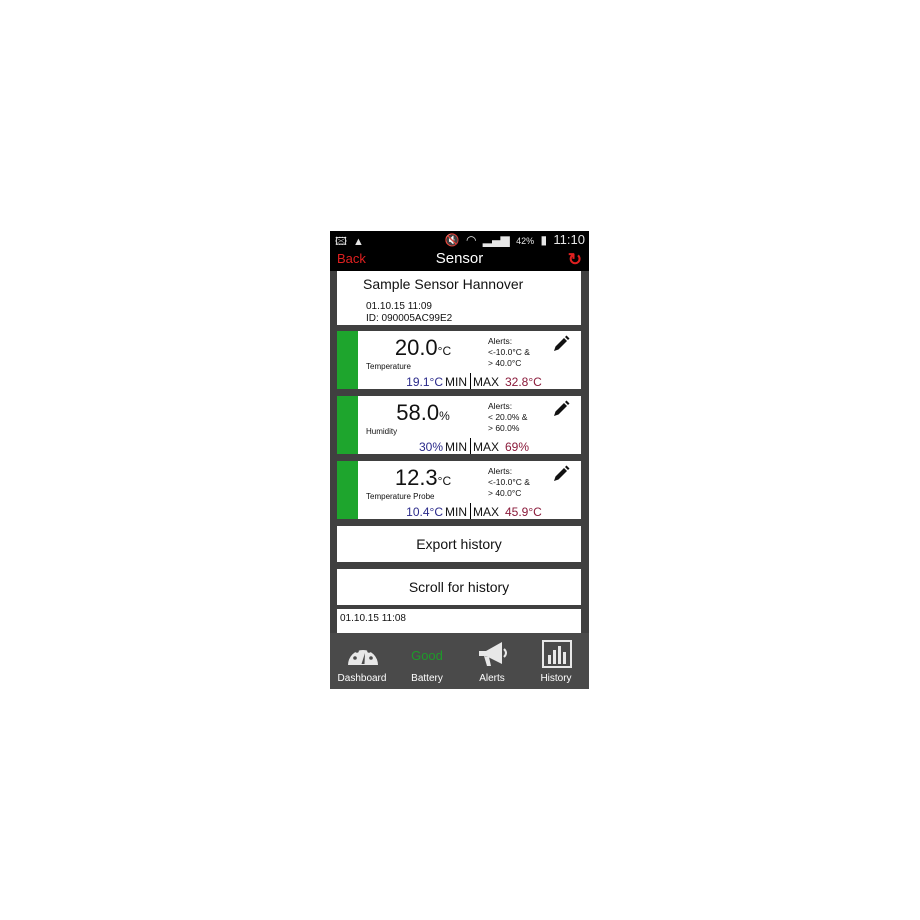  Describe the element at coordinates (427, 678) in the screenshot. I see `tab-label: Battery` at that location.